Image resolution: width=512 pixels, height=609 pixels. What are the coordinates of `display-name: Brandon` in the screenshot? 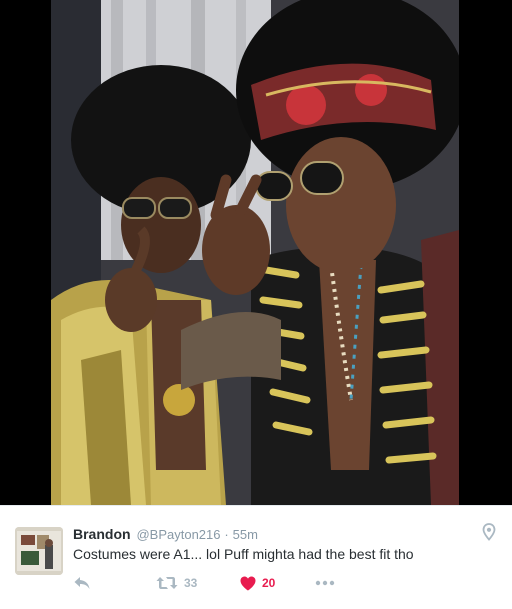 It's located at (102, 534).